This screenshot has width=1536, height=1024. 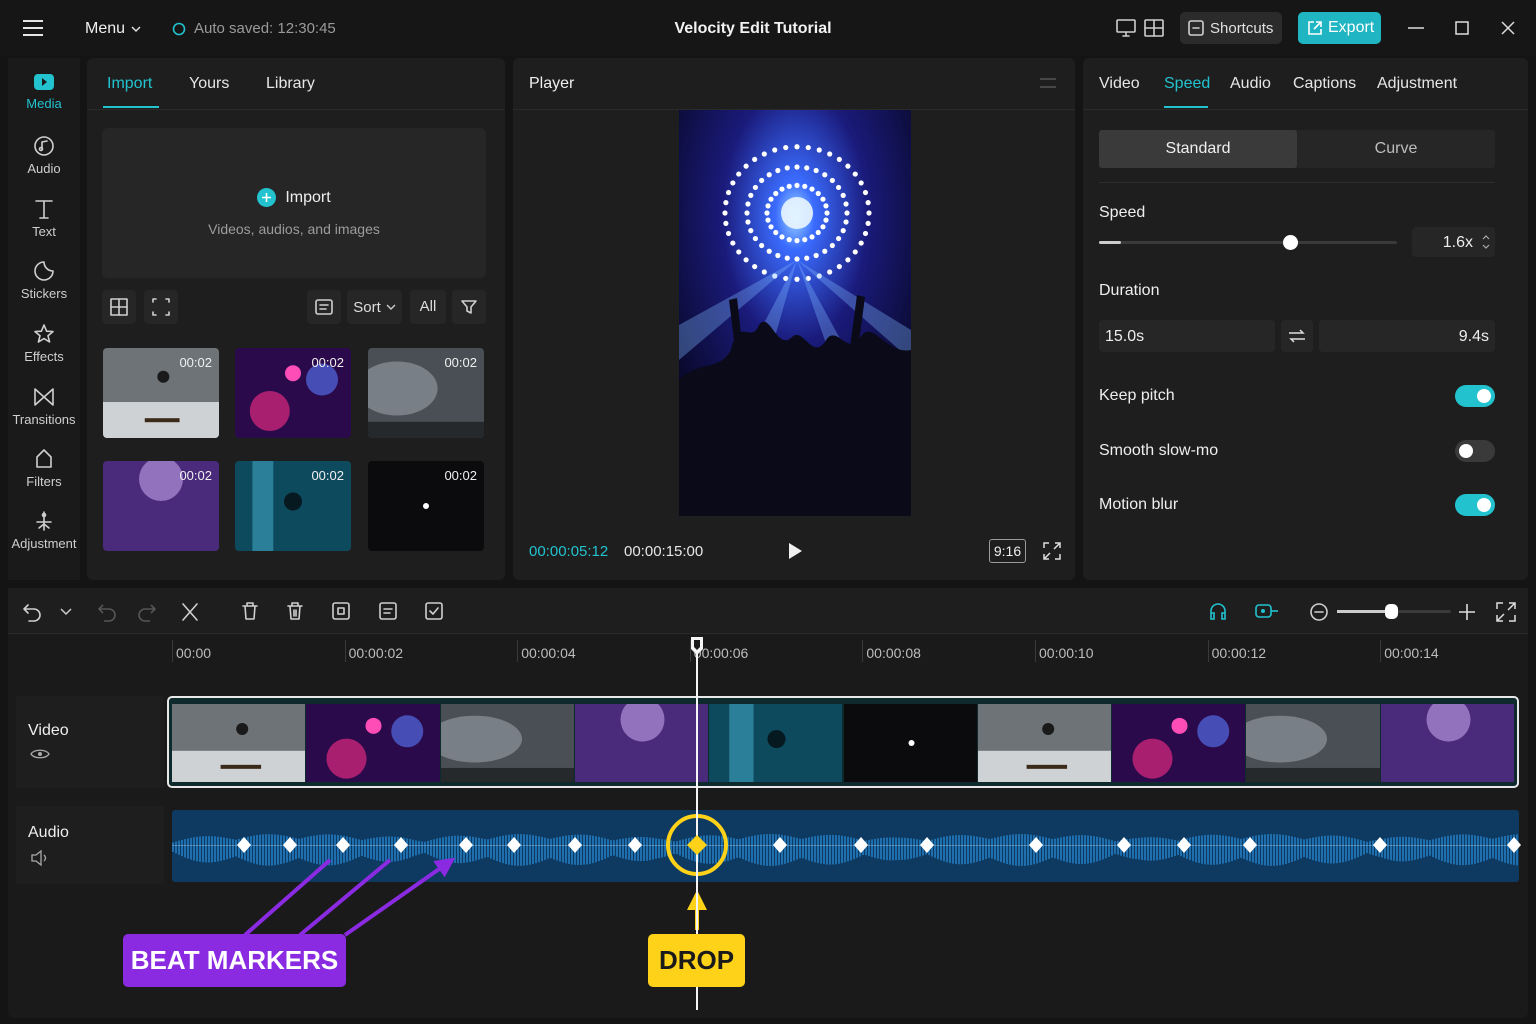 I want to click on mode-standard: Standard, so click(x=1198, y=149).